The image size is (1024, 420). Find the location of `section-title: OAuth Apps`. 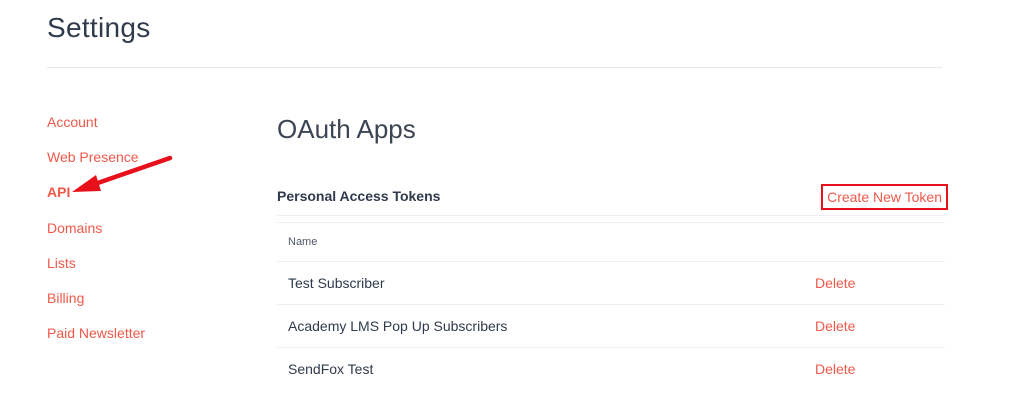

section-title: OAuth Apps is located at coordinates (346, 129).